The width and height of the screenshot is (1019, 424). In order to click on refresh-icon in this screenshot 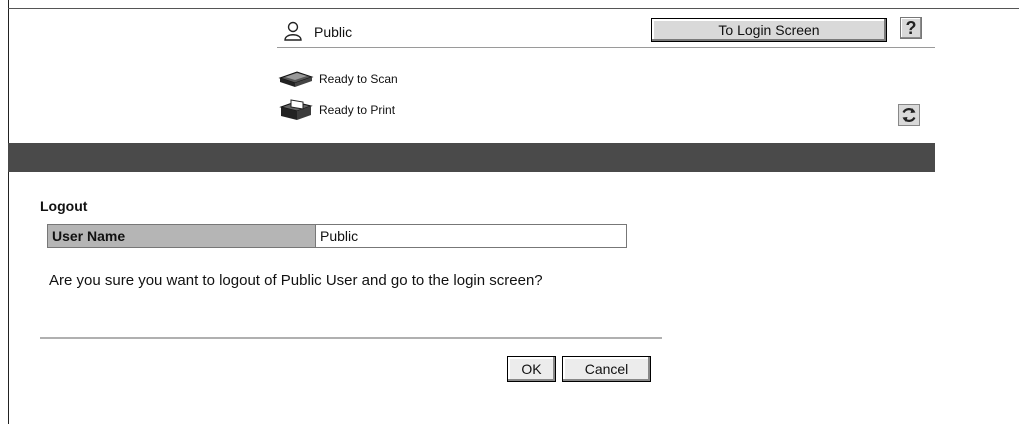, I will do `click(909, 115)`.